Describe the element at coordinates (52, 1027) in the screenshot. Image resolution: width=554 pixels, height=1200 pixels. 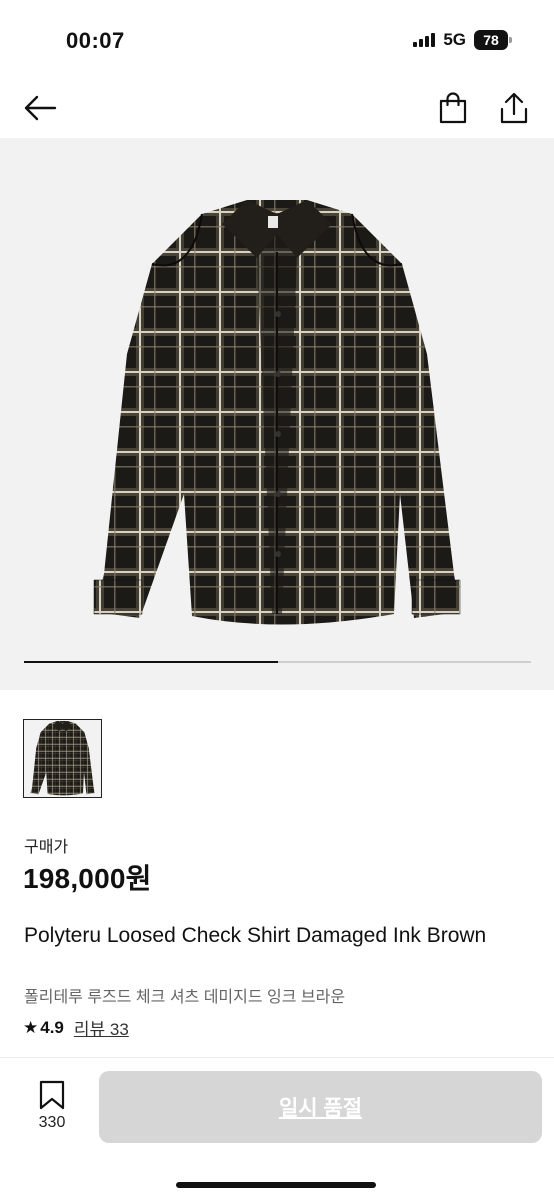
I see `rating-score: 4.9` at that location.